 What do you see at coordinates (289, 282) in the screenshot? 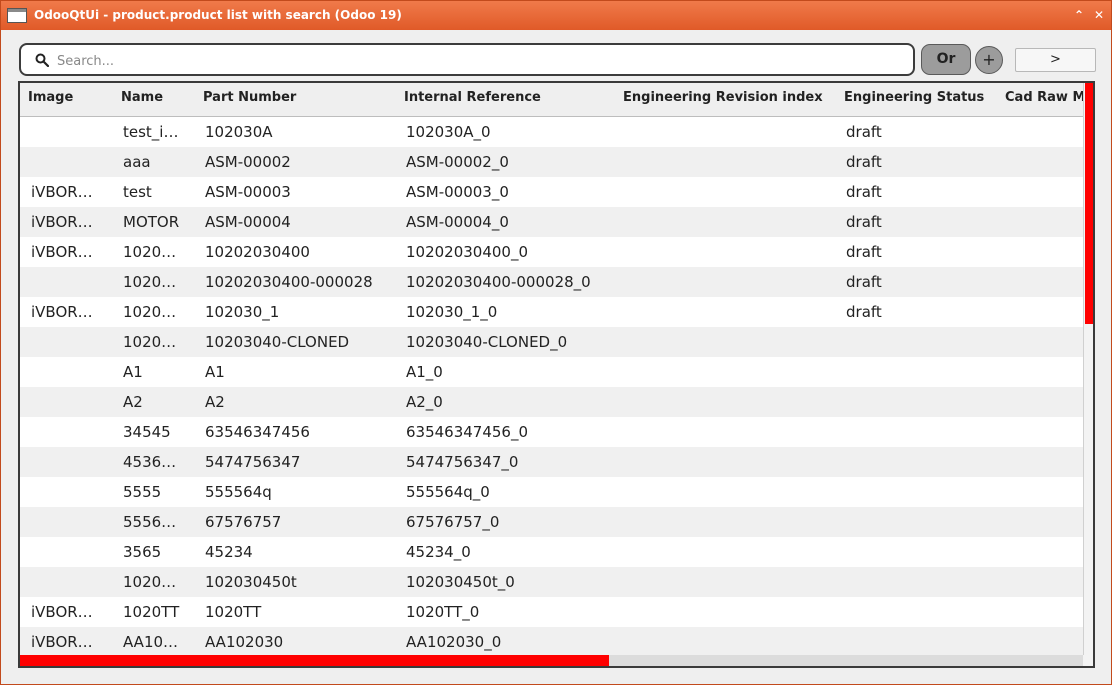
I see `cell-part-number: 10202030400-000028` at bounding box center [289, 282].